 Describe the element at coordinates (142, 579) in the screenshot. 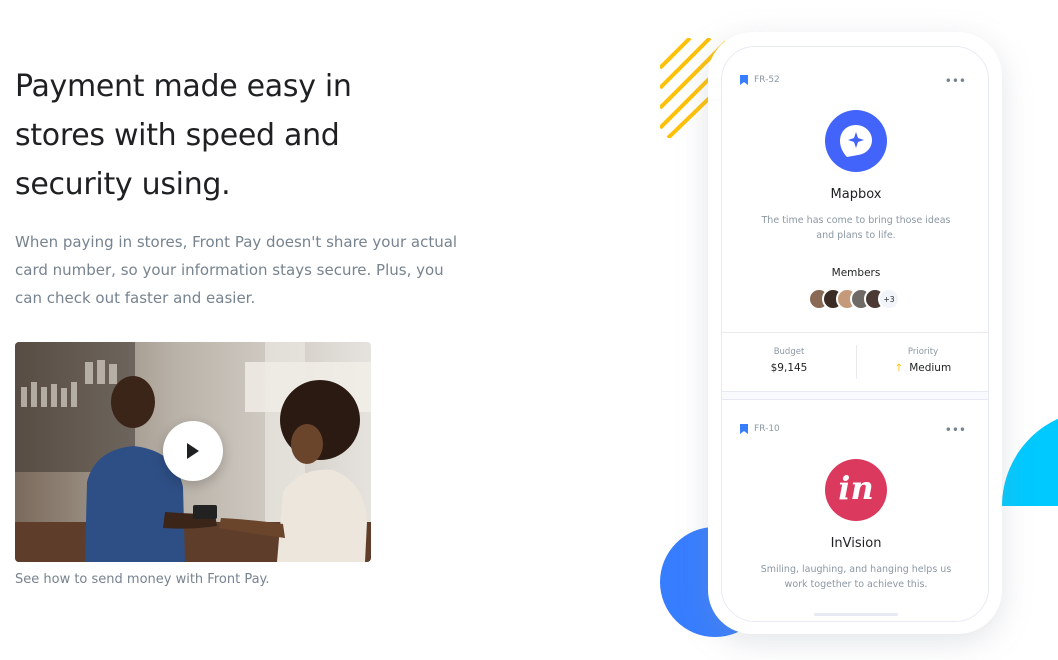

I see `video-caption: See how to send money with Front Pay.` at that location.